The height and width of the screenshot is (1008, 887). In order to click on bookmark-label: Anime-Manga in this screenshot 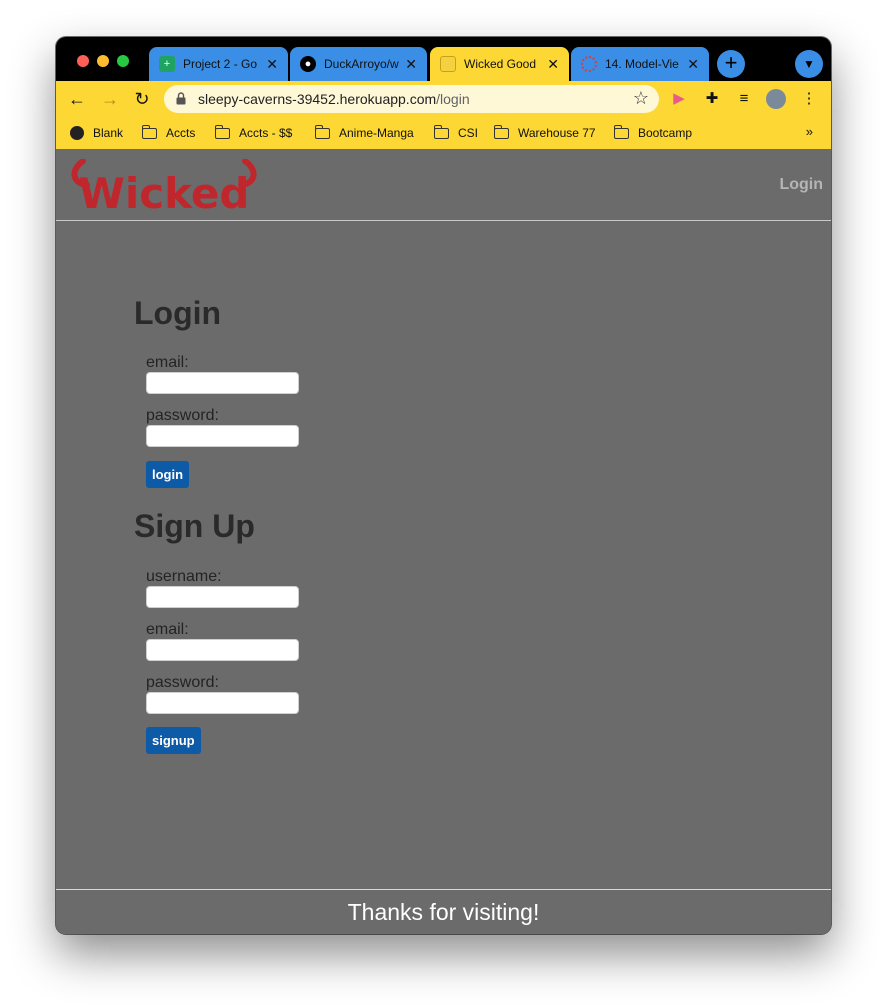, I will do `click(376, 133)`.